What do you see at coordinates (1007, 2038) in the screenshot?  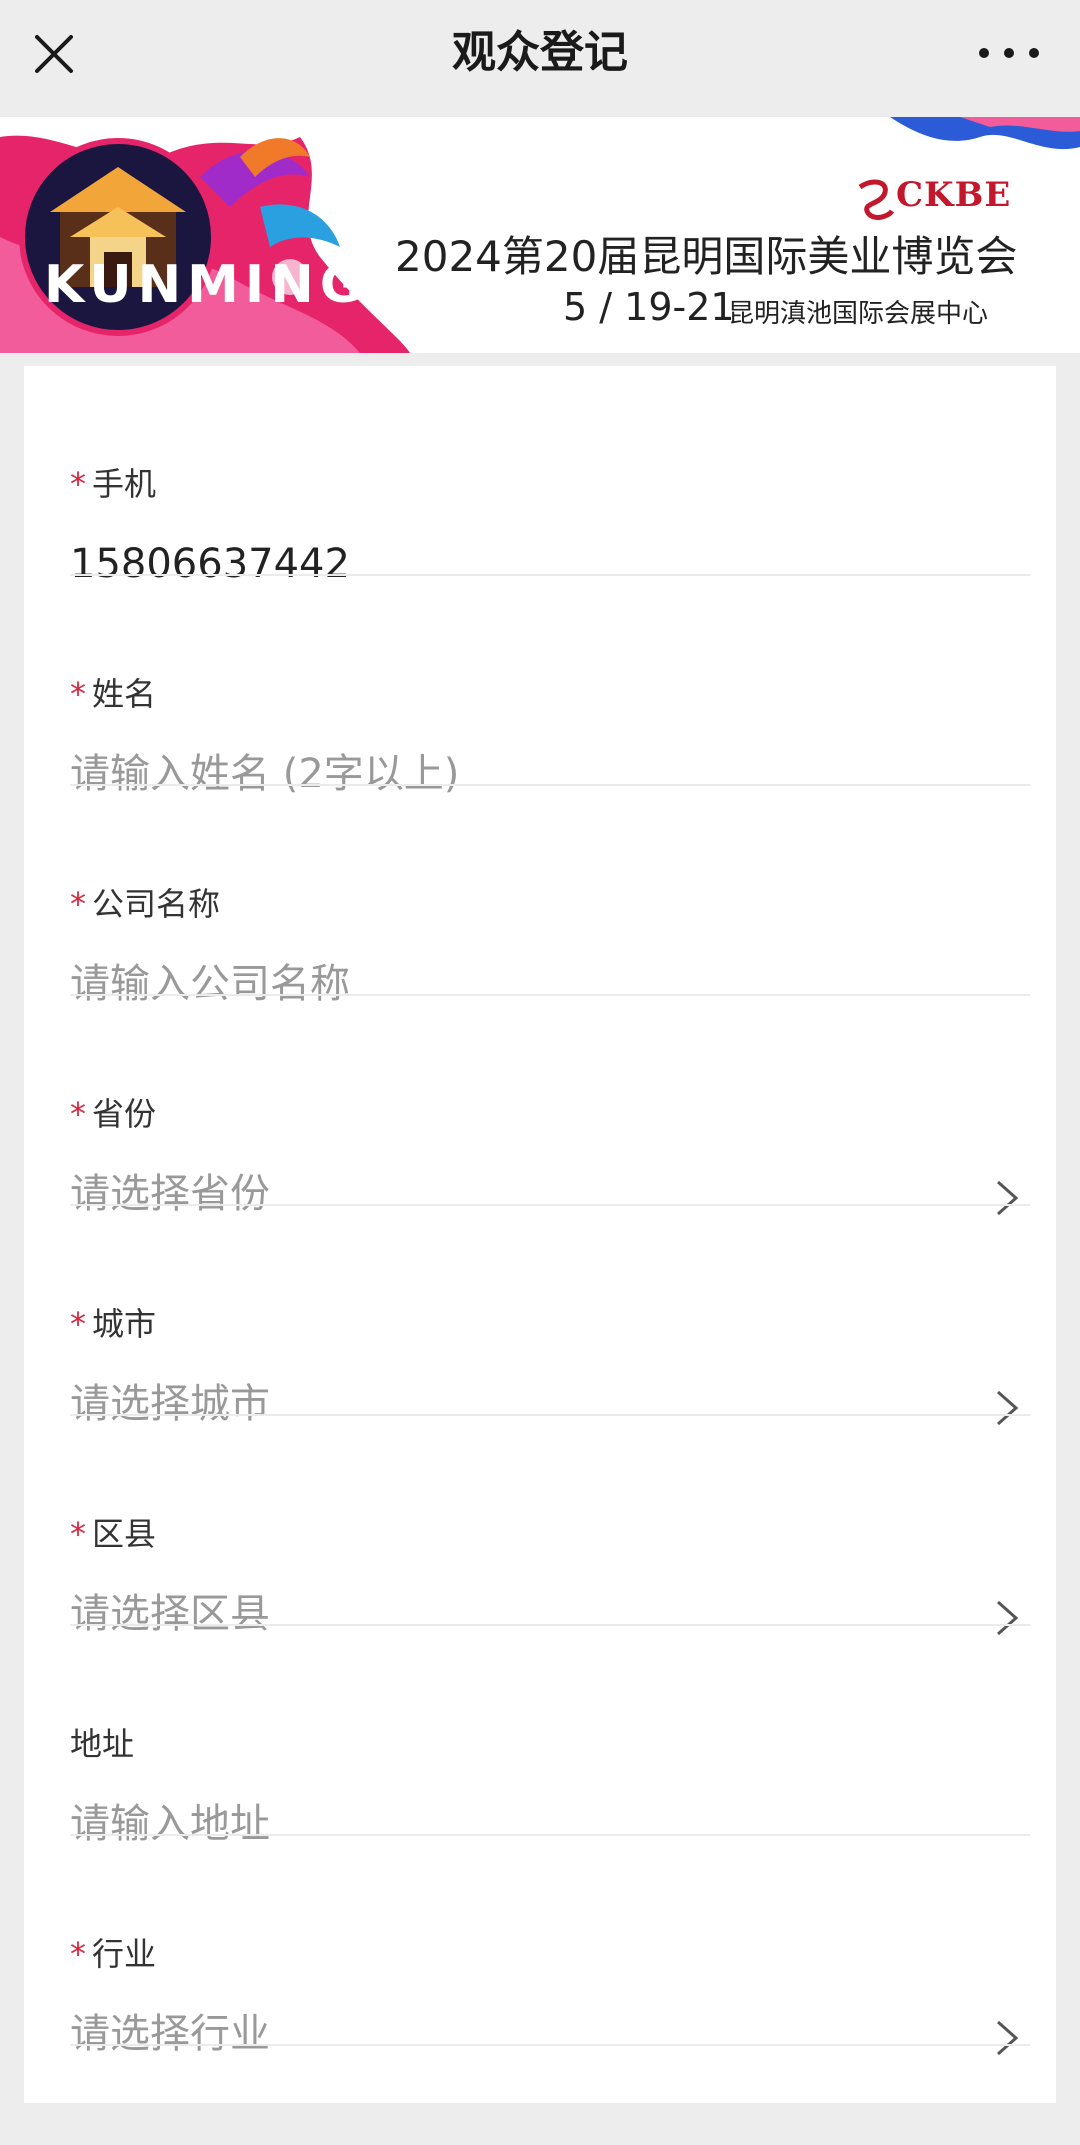 I see `chevron-right-icon` at bounding box center [1007, 2038].